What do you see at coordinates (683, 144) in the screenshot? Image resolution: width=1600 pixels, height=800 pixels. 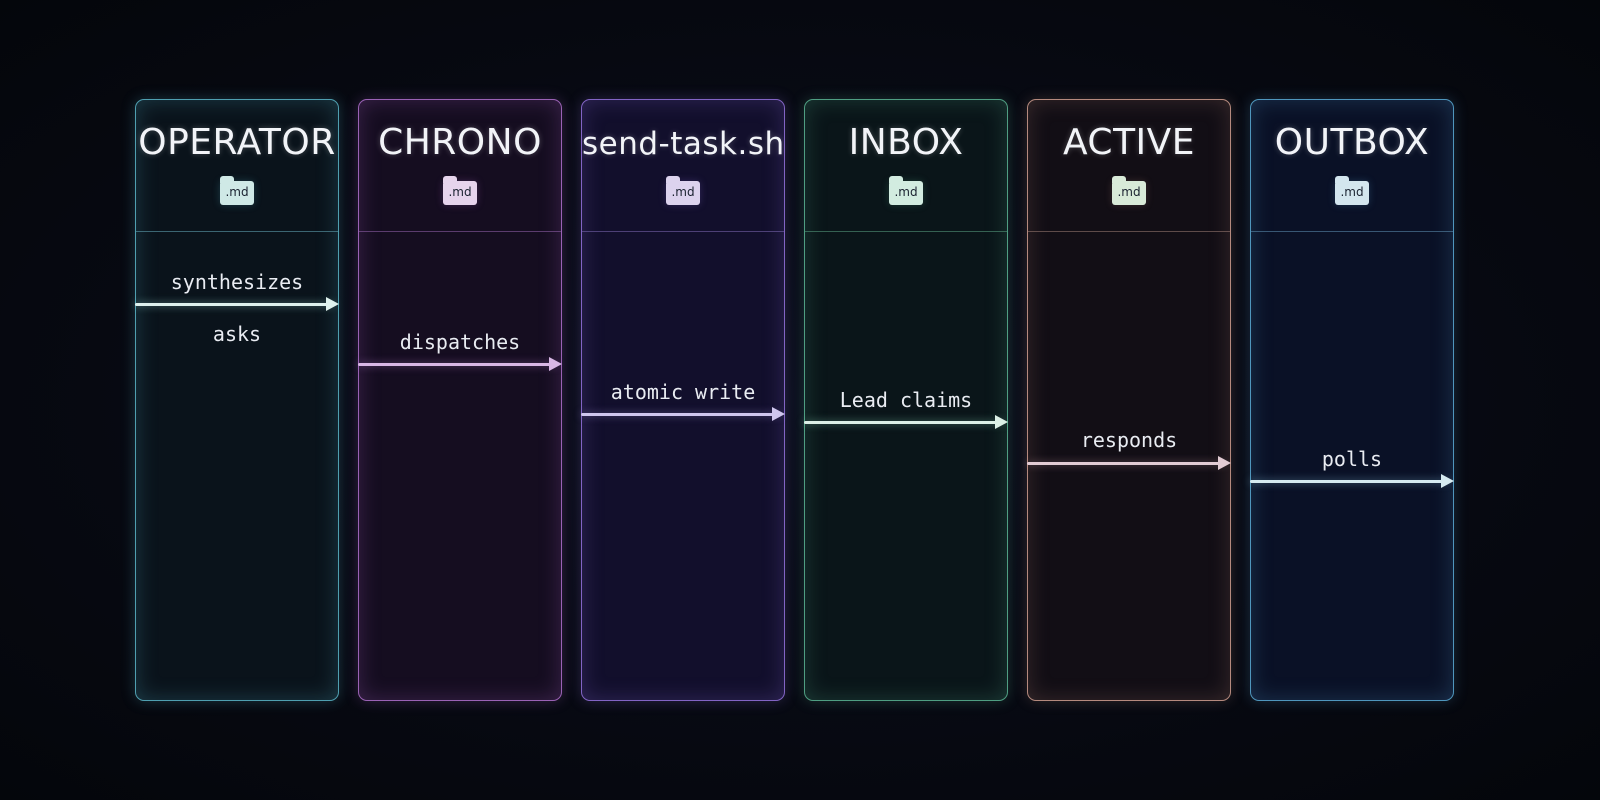 I see `lane-title: send-task.sh` at bounding box center [683, 144].